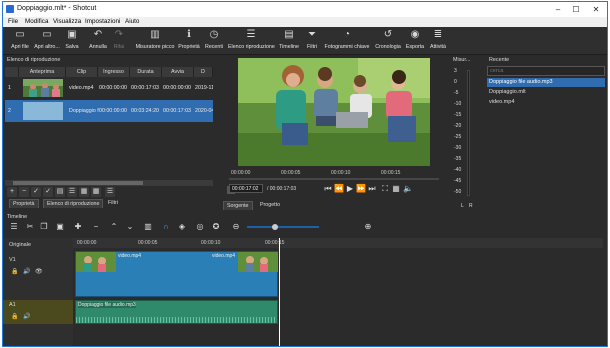  What do you see at coordinates (72, 192) in the screenshot?
I see `menu-icon: ☰` at bounding box center [72, 192].